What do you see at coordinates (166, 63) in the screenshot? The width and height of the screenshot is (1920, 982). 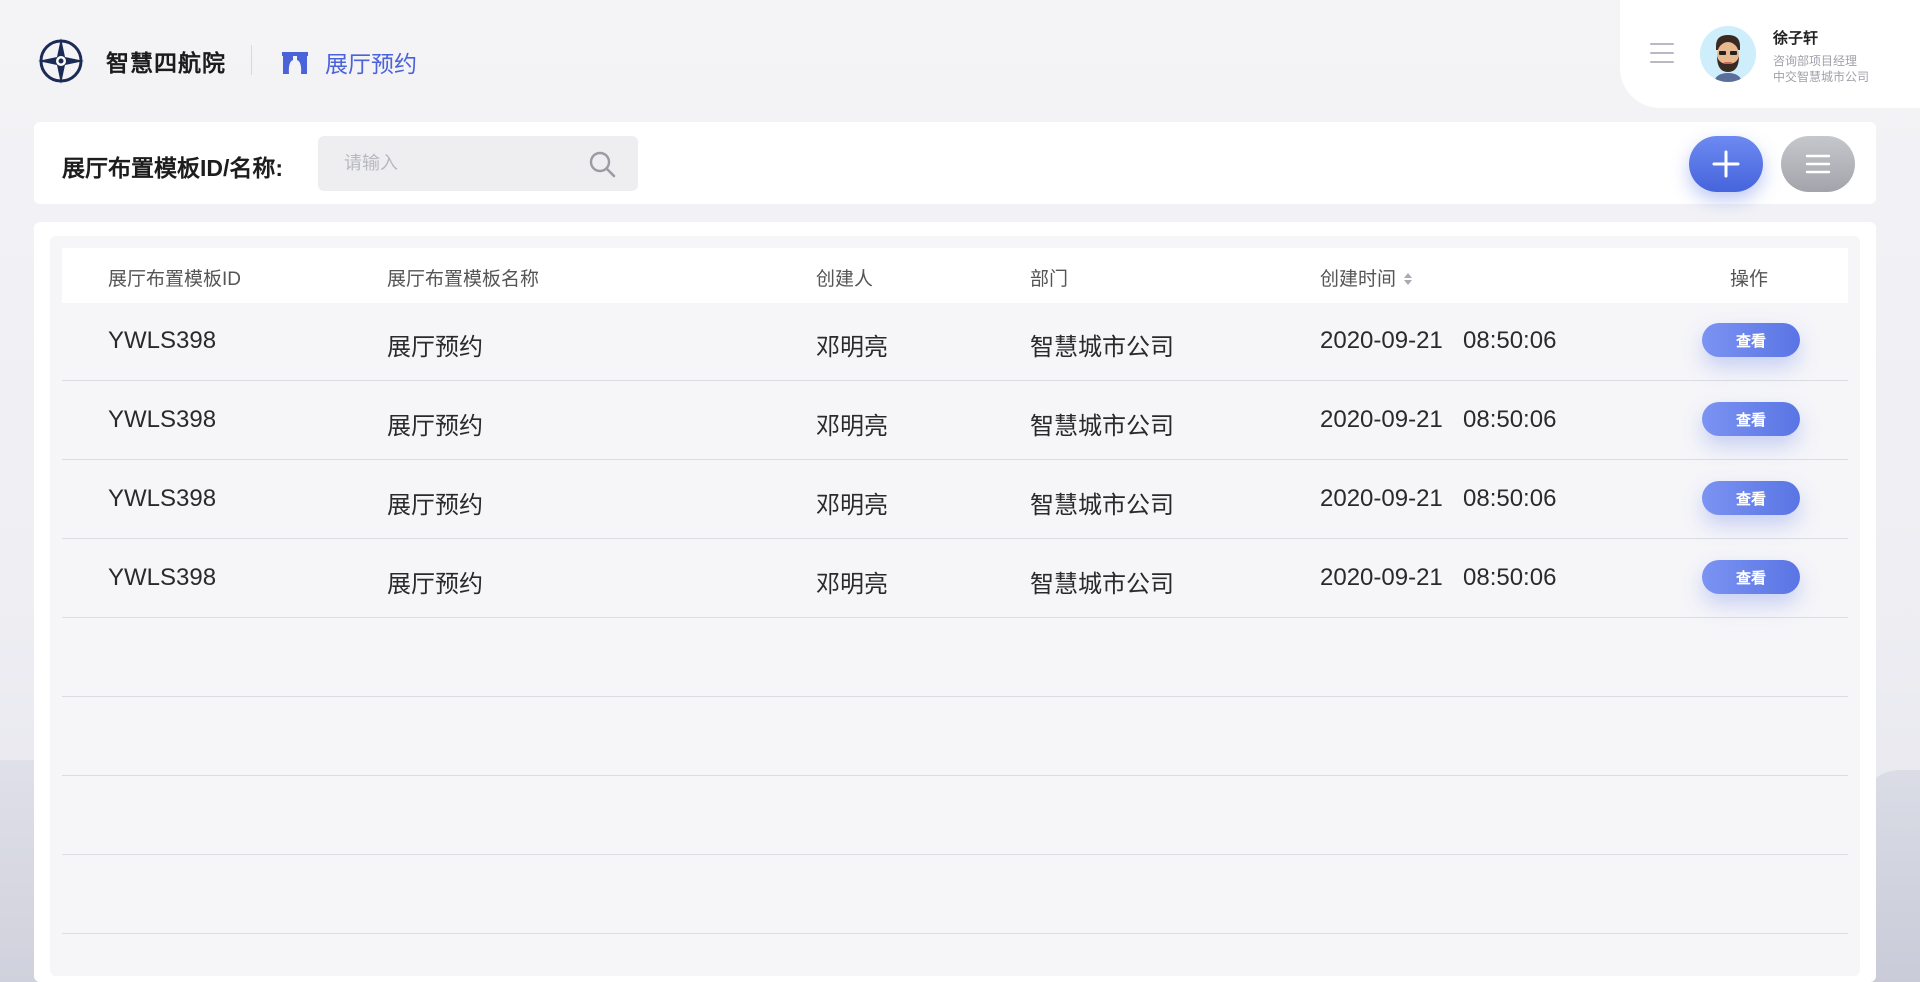 I see `brand-name: 智慧四航院` at bounding box center [166, 63].